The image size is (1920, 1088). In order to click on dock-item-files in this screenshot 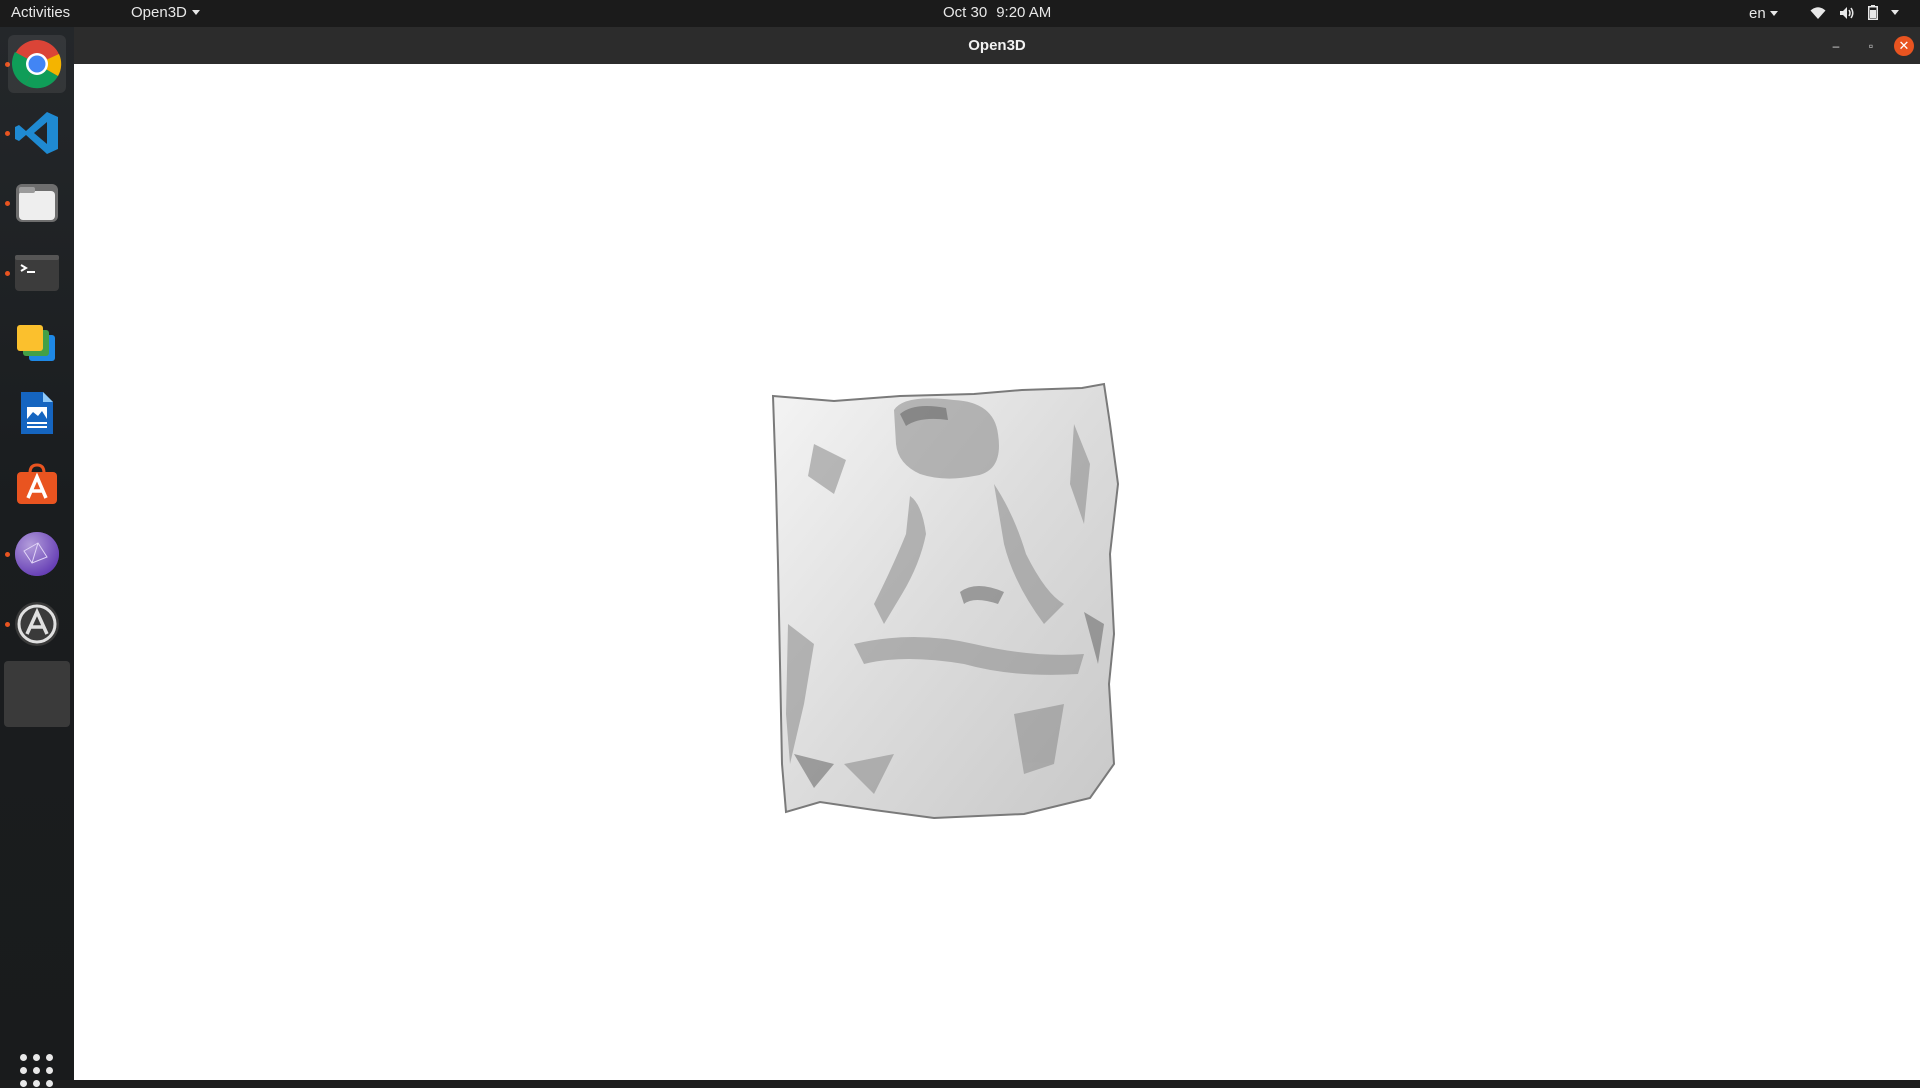, I will do `click(37, 203)`.